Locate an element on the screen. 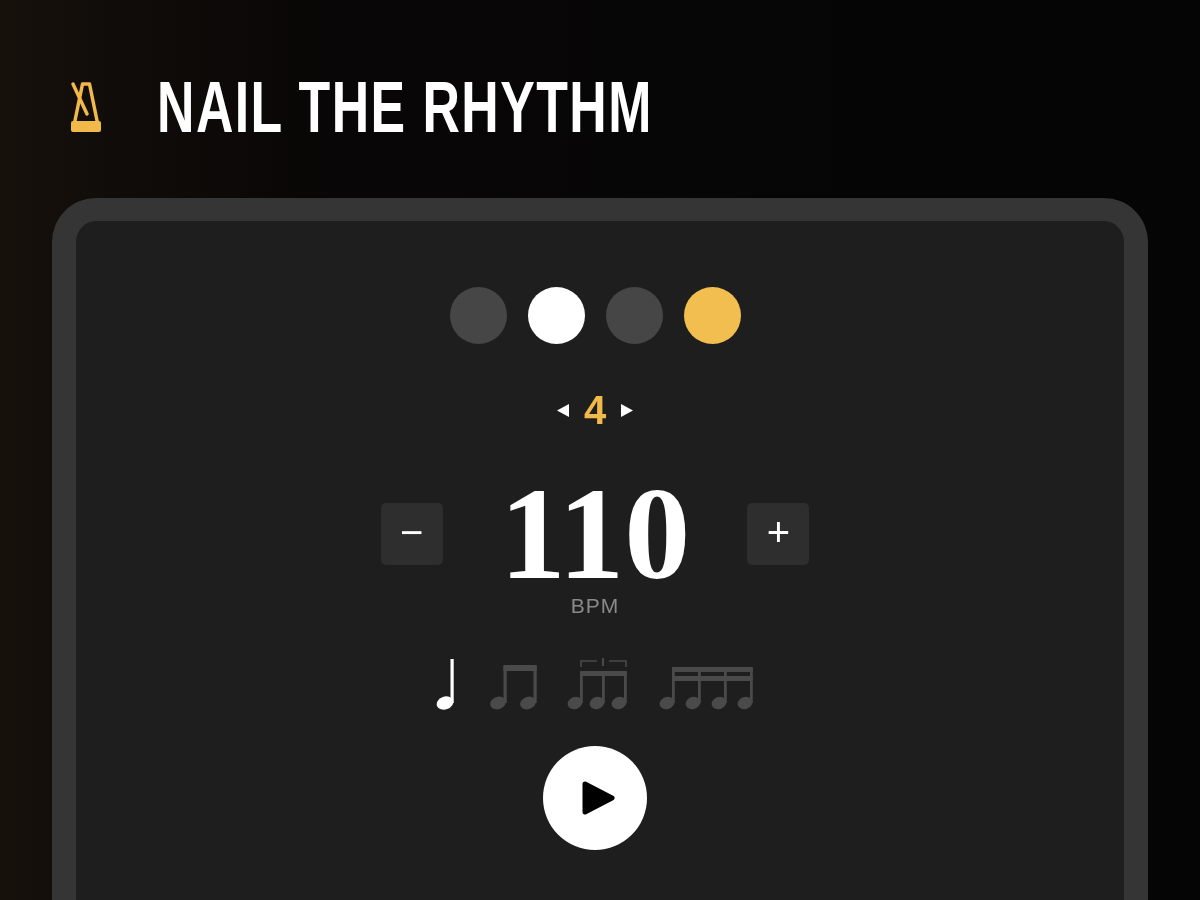 The height and width of the screenshot is (900, 1200). app-title: NAIL THE RHYTHM is located at coordinates (405, 107).